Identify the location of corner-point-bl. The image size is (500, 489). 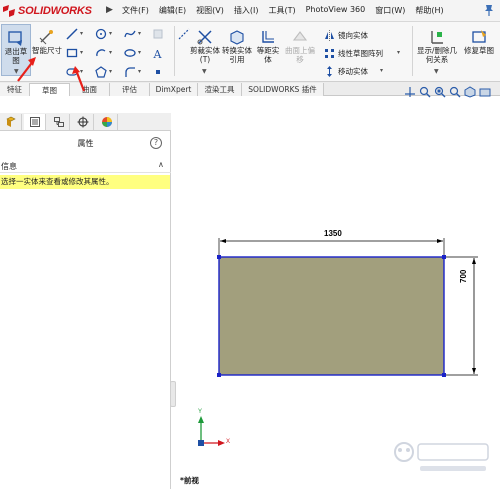
(219, 375).